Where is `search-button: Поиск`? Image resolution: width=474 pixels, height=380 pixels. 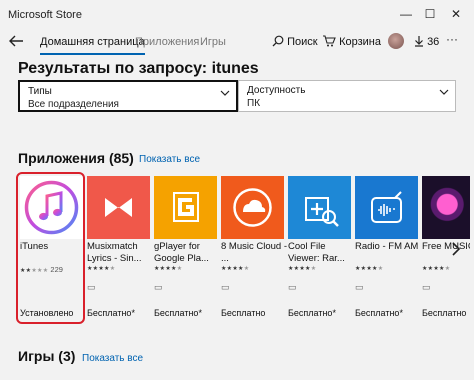
search-button: Поиск is located at coordinates (295, 41).